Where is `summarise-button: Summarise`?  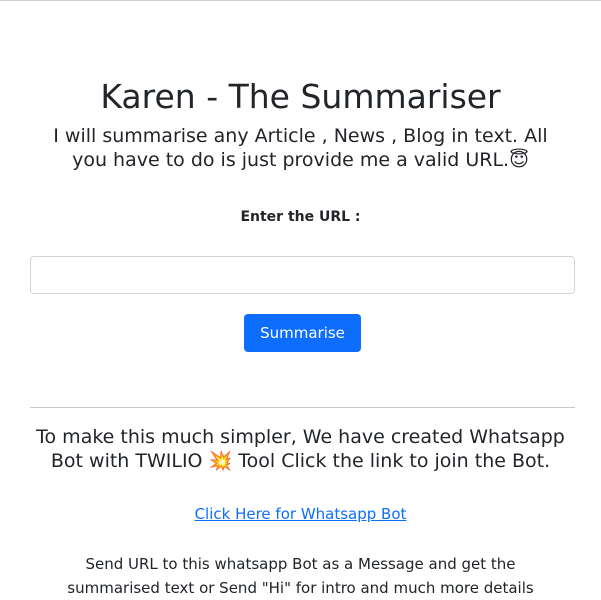 summarise-button: Summarise is located at coordinates (302, 333).